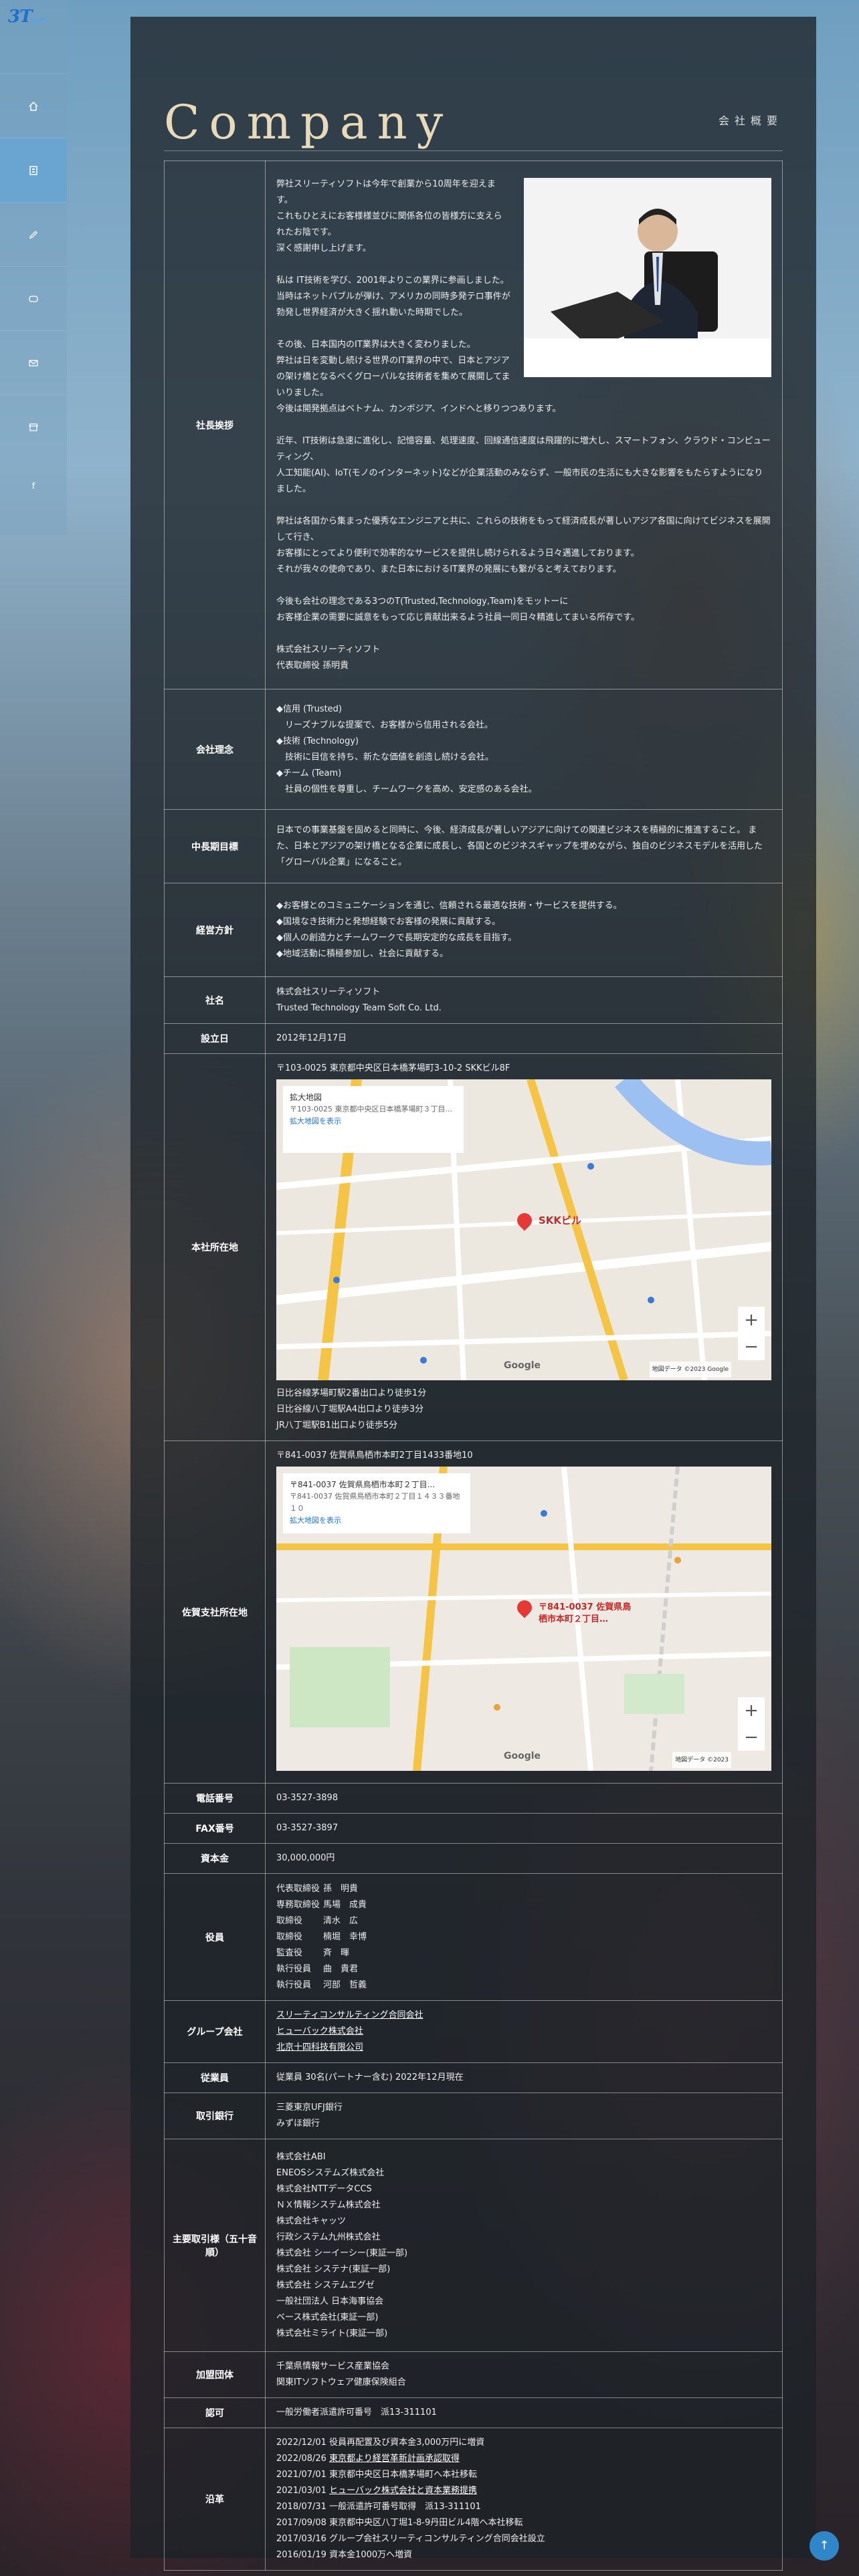  Describe the element at coordinates (33, 299) in the screenshot. I see `nav-recruit` at that location.